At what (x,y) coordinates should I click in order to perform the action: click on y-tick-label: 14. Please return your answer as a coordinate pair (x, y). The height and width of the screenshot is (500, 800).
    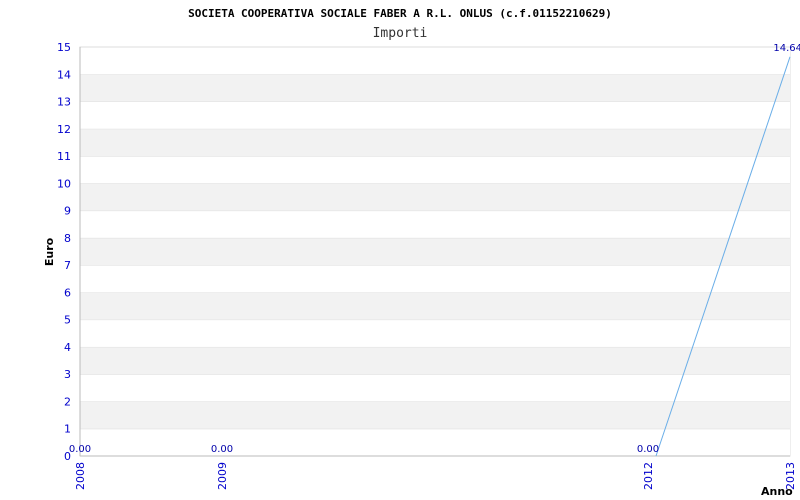
    Looking at the image, I should click on (64, 74).